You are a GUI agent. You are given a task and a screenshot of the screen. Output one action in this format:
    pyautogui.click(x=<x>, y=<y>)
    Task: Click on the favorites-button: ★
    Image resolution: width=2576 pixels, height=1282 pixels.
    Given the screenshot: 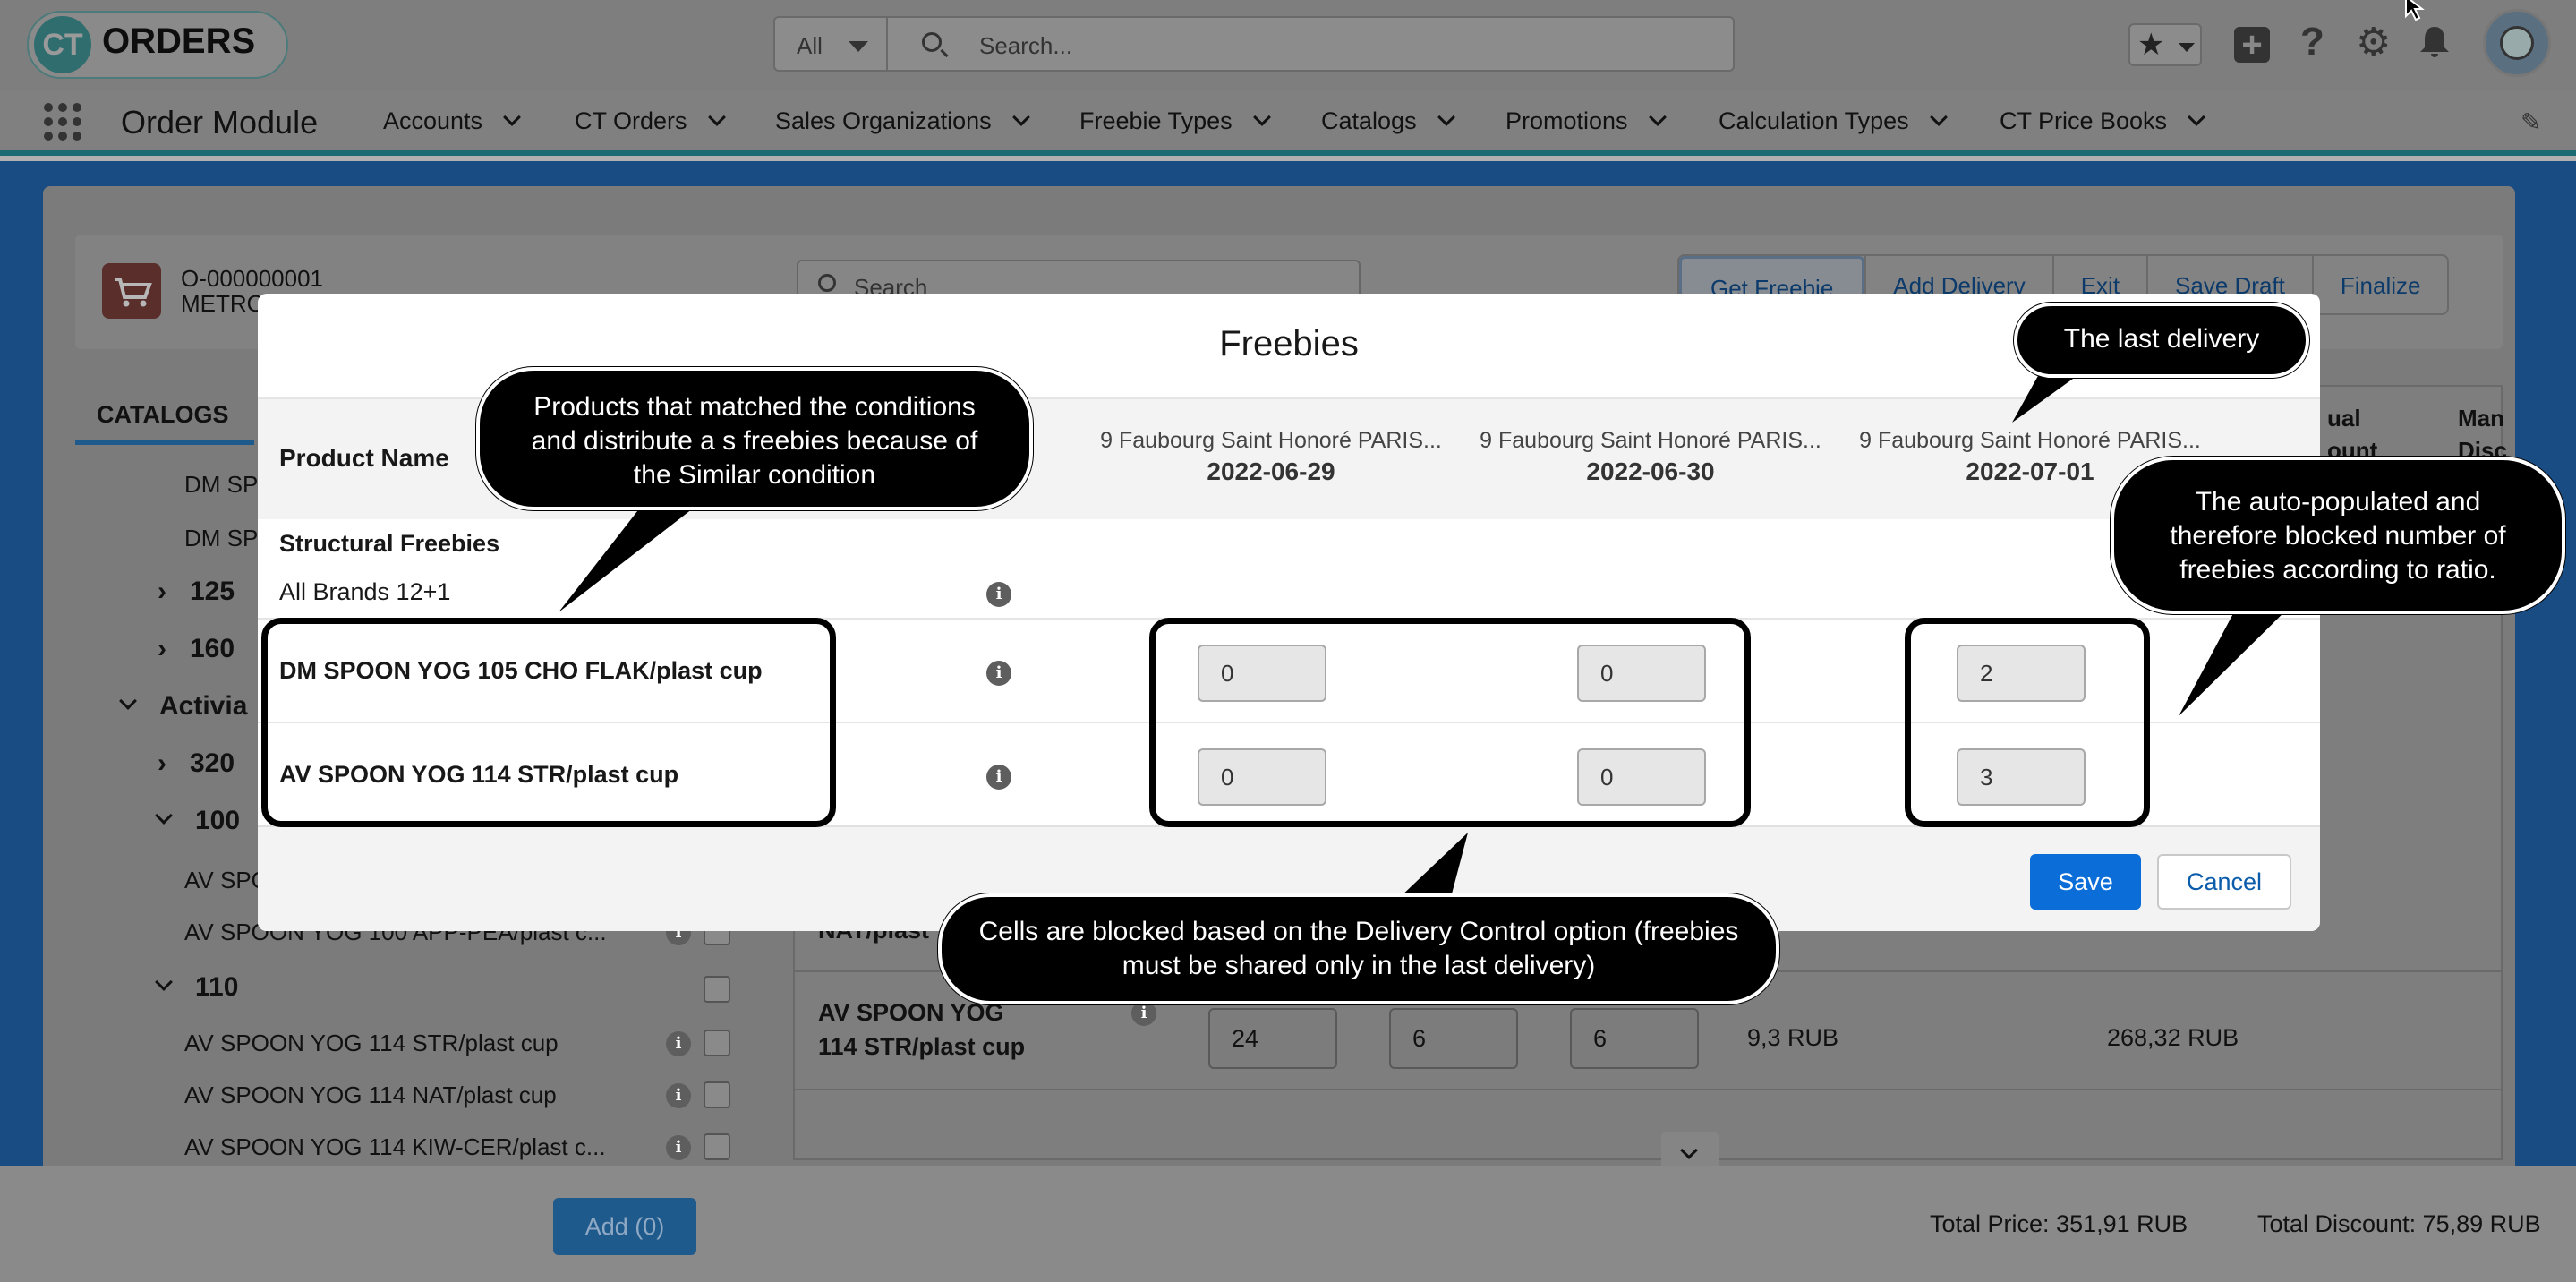 What is the action you would take?
    pyautogui.click(x=2165, y=44)
    